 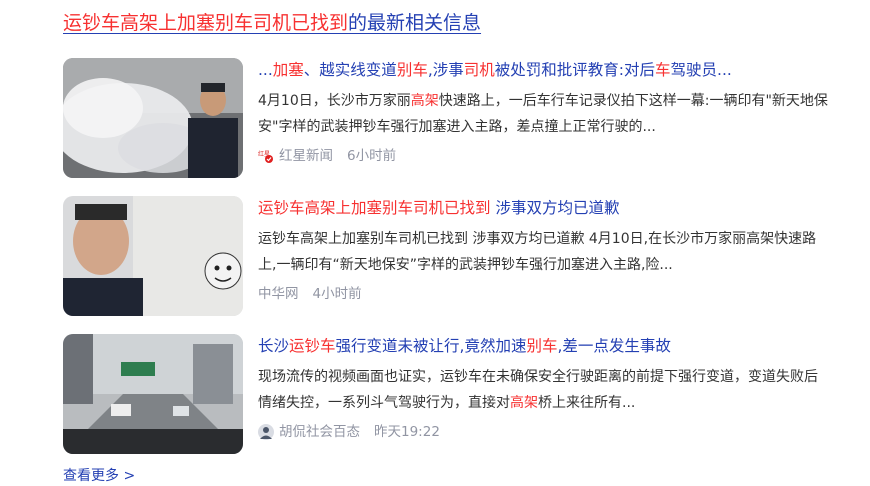 What do you see at coordinates (543, 432) in the screenshot?
I see `news-meta: 胡侃社会百态 昨天19:22` at bounding box center [543, 432].